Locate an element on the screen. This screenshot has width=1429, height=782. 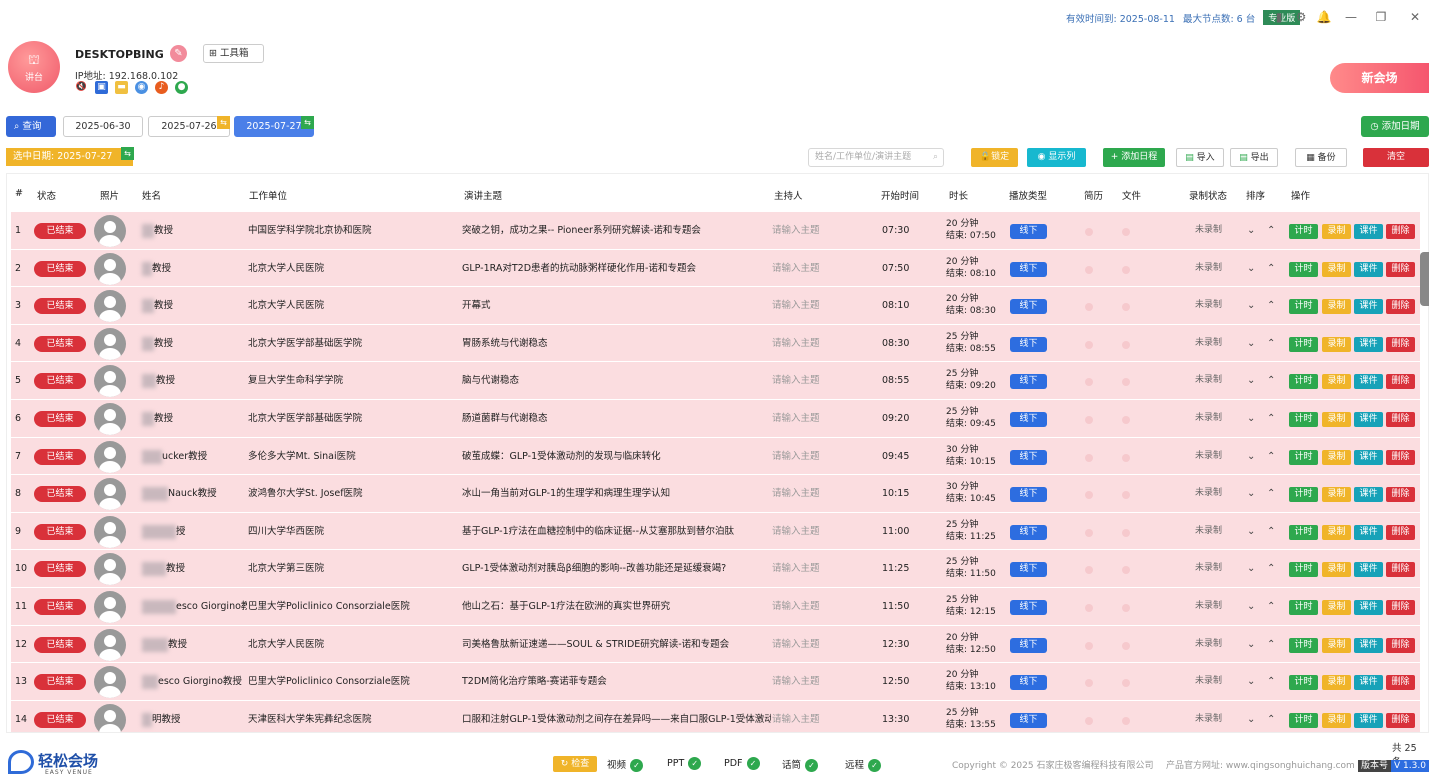
new-venue-button: 新会场 is located at coordinates (1379, 78).